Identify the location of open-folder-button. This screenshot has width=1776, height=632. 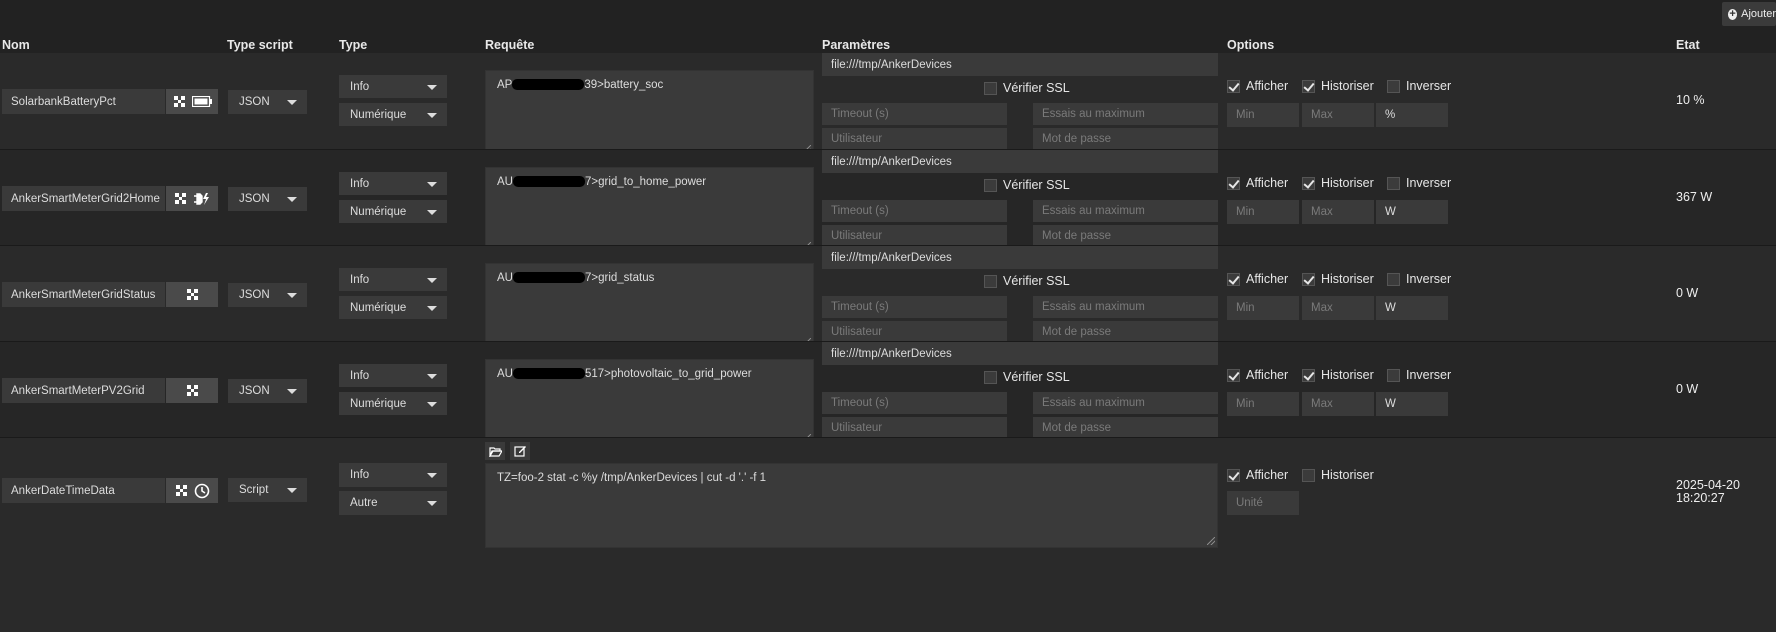
(495, 451).